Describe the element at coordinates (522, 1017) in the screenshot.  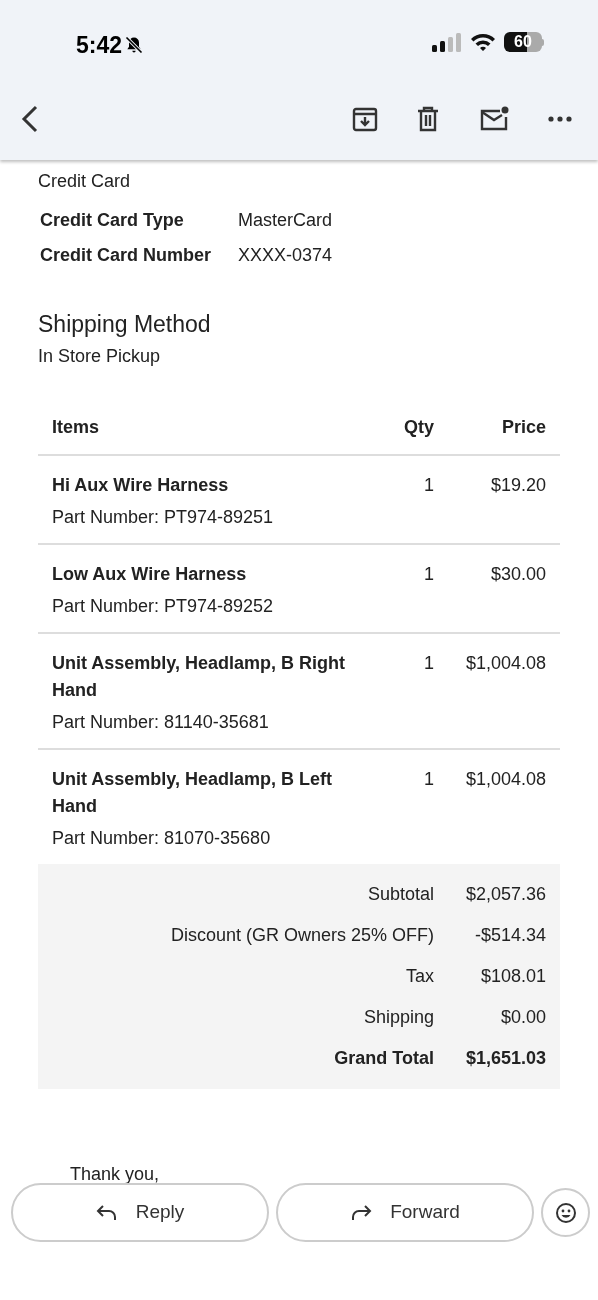
I see `total-value: $0.00` at that location.